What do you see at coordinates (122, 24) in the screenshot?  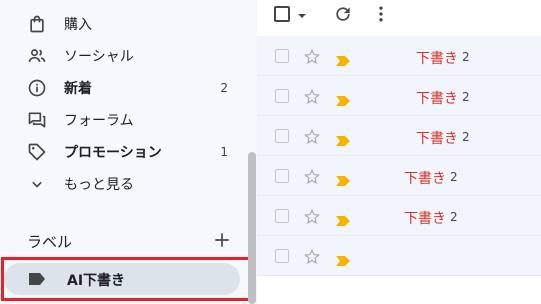 I see `sidebar-item-purchases: 購入` at bounding box center [122, 24].